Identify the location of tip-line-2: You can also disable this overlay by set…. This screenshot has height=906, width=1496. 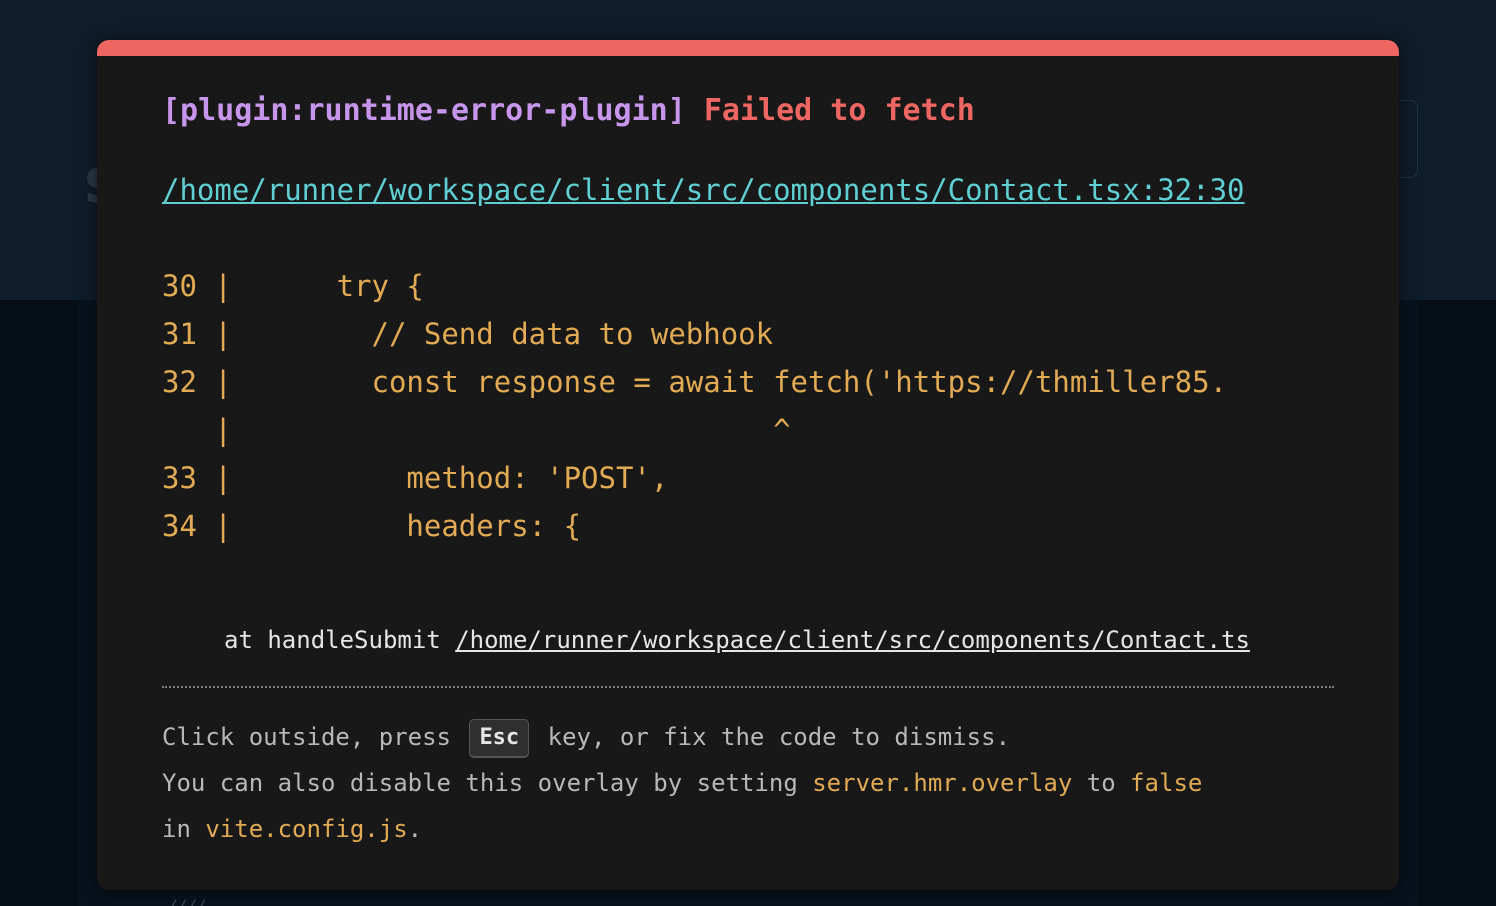
(748, 783).